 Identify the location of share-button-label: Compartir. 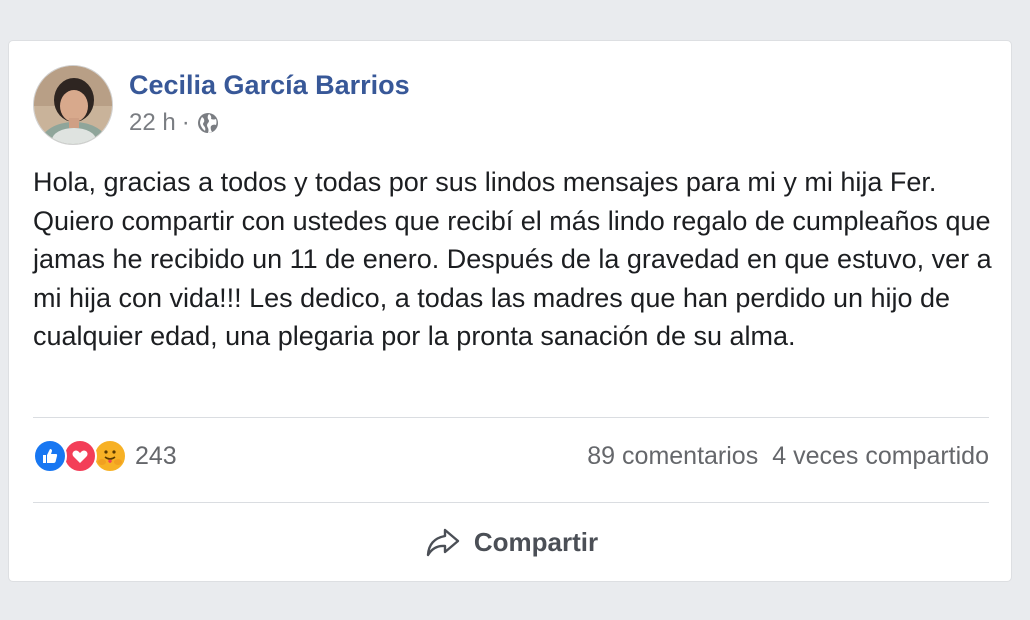
(536, 541).